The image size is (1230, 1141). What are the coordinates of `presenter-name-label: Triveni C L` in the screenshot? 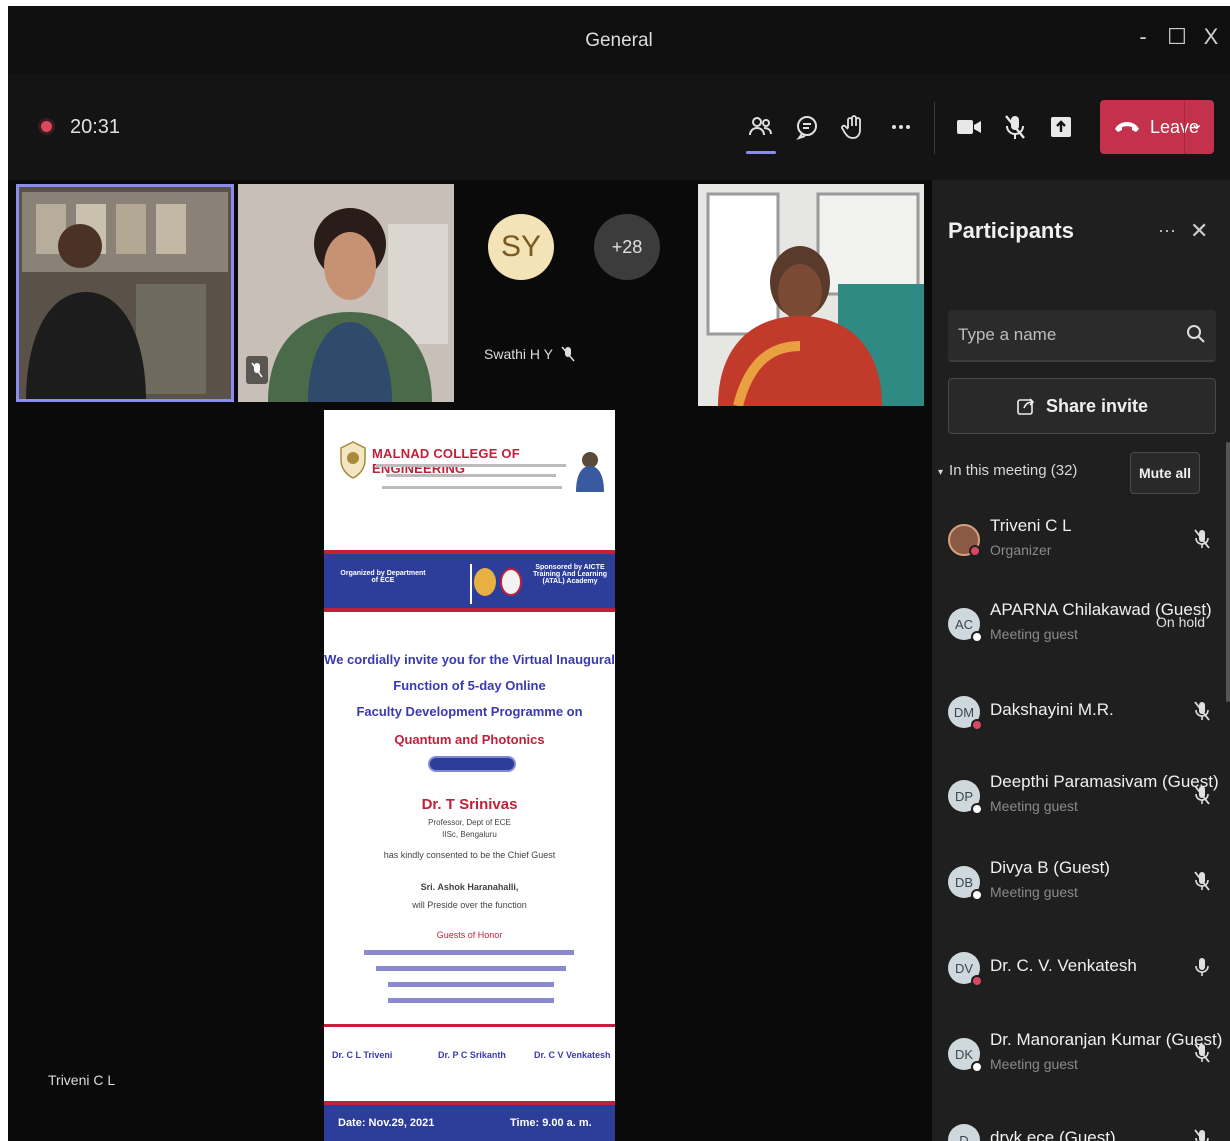 It's located at (82, 1080).